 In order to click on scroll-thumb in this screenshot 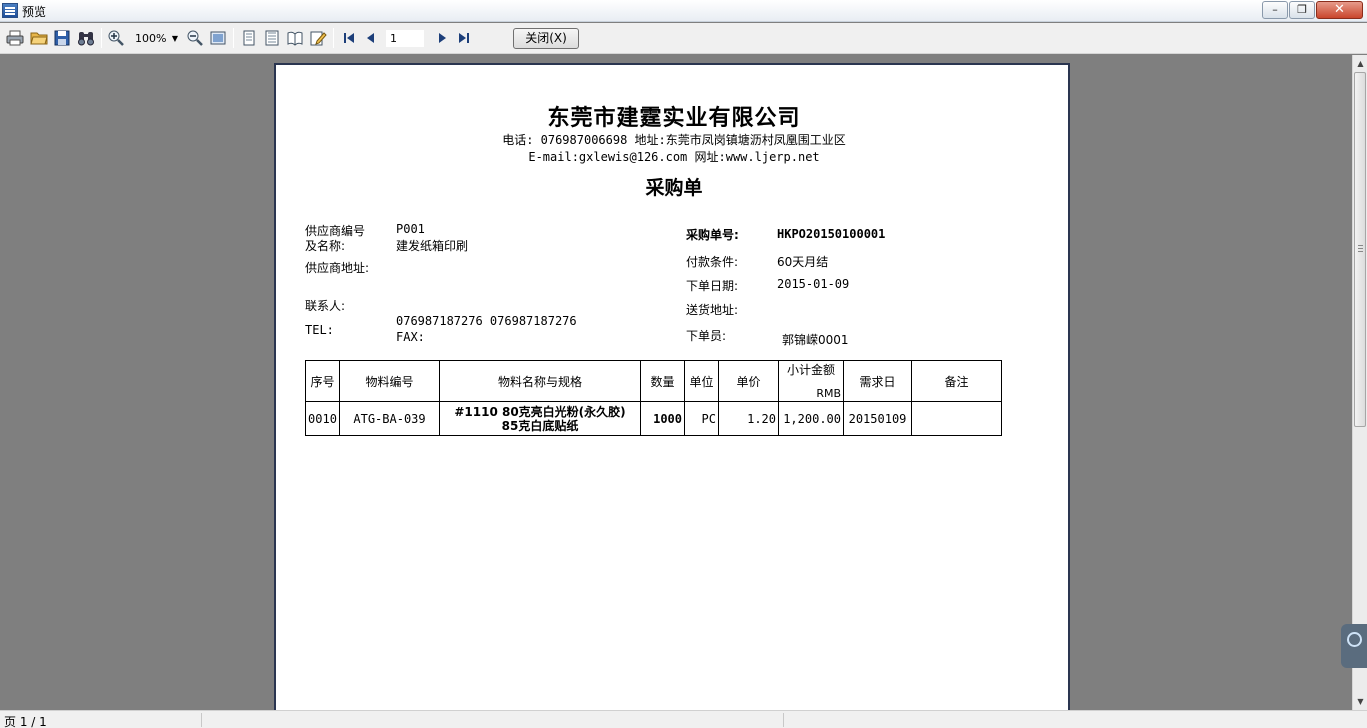, I will do `click(1360, 249)`.